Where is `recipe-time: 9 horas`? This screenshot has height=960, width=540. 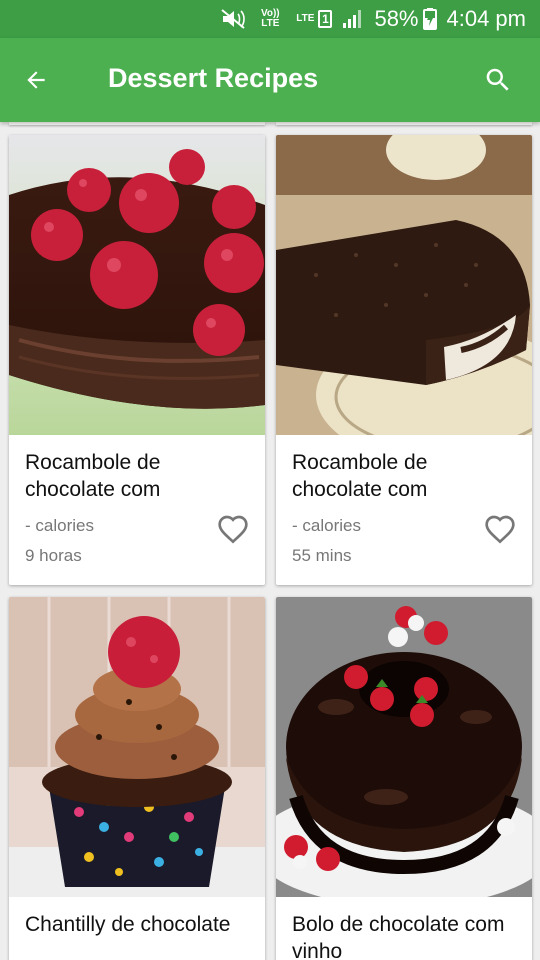 recipe-time: 9 horas is located at coordinates (53, 555).